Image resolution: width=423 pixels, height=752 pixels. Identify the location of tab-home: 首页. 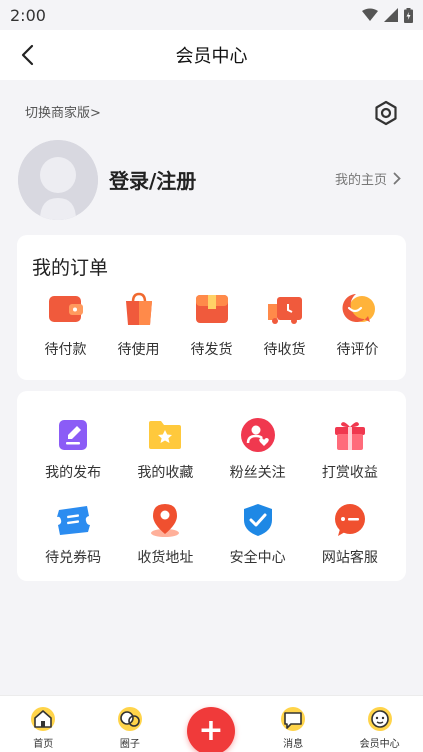
(43, 727).